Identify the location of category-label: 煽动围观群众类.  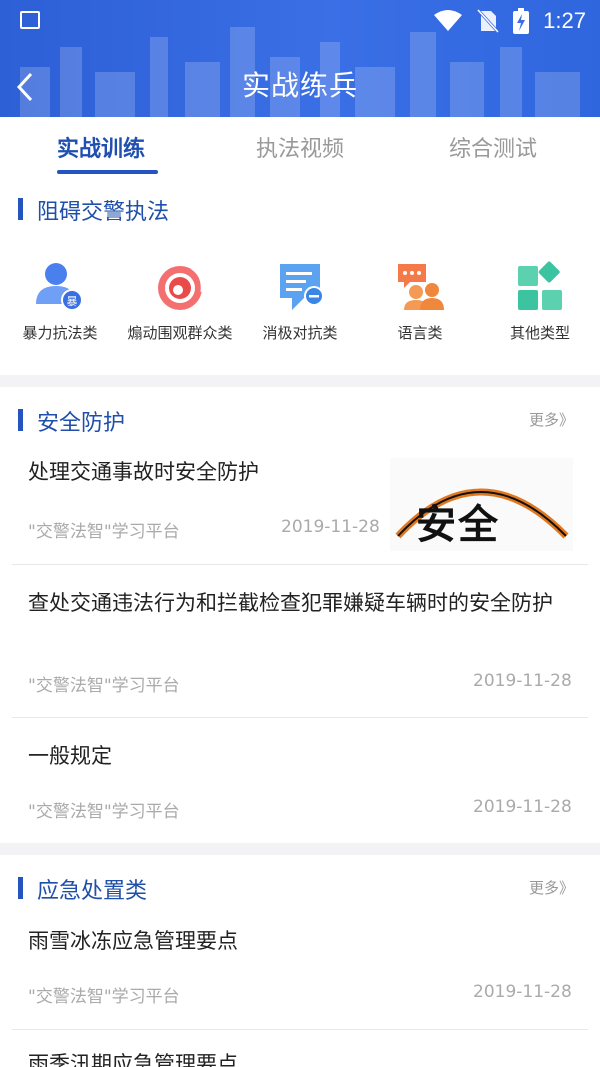
(180, 333).